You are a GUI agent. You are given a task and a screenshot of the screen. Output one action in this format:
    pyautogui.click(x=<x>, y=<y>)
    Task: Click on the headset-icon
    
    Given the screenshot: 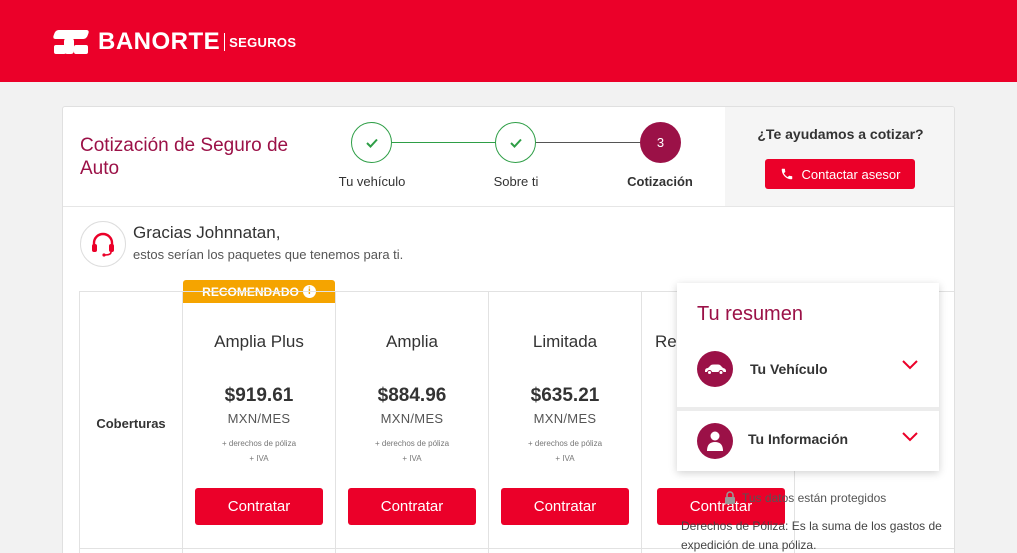 What is the action you would take?
    pyautogui.click(x=103, y=244)
    